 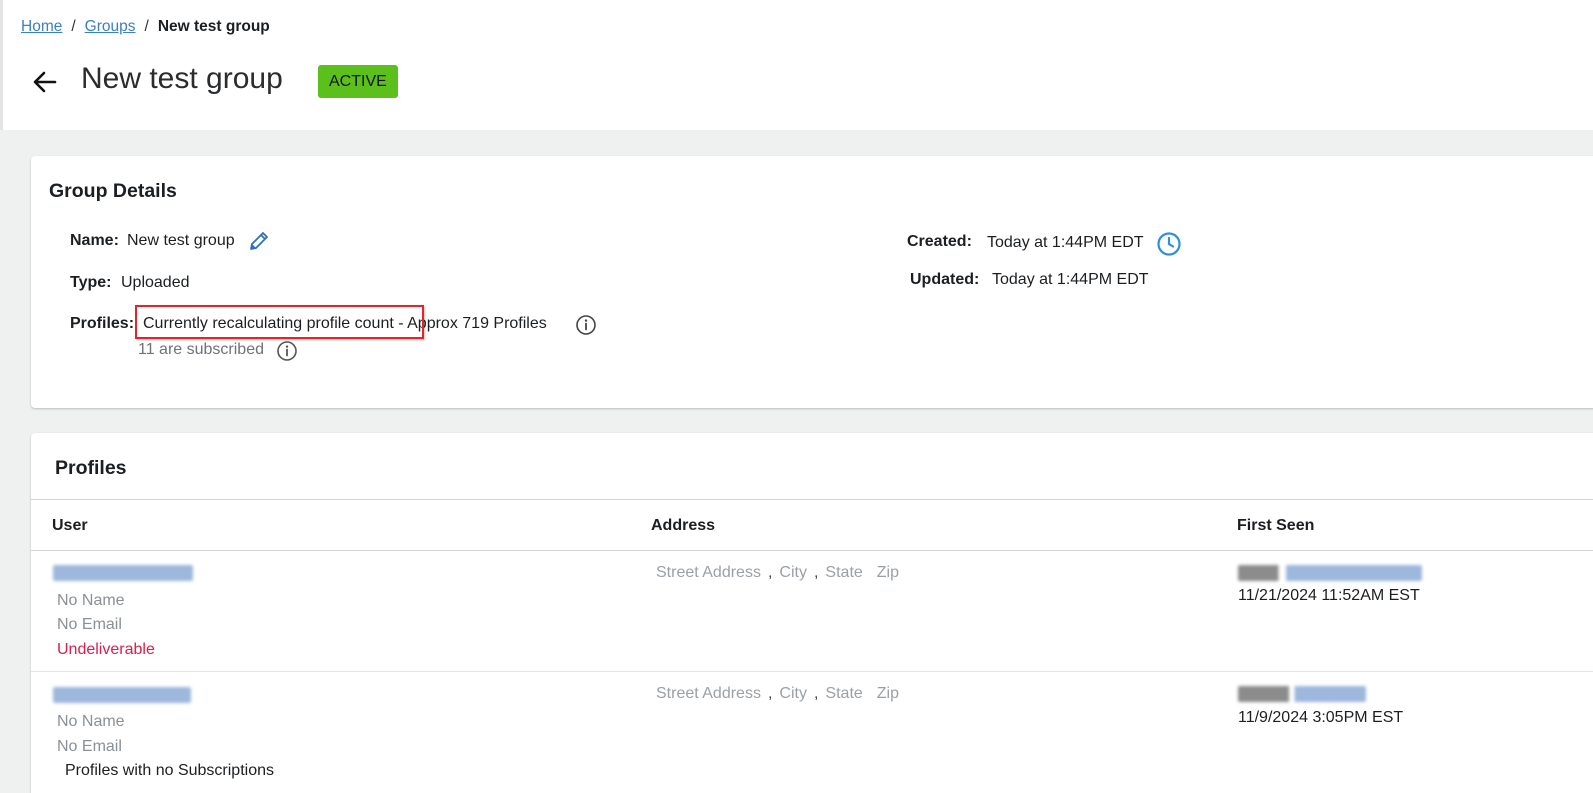 What do you see at coordinates (1065, 242) in the screenshot?
I see `created-value: Today at 1:44PM EDT` at bounding box center [1065, 242].